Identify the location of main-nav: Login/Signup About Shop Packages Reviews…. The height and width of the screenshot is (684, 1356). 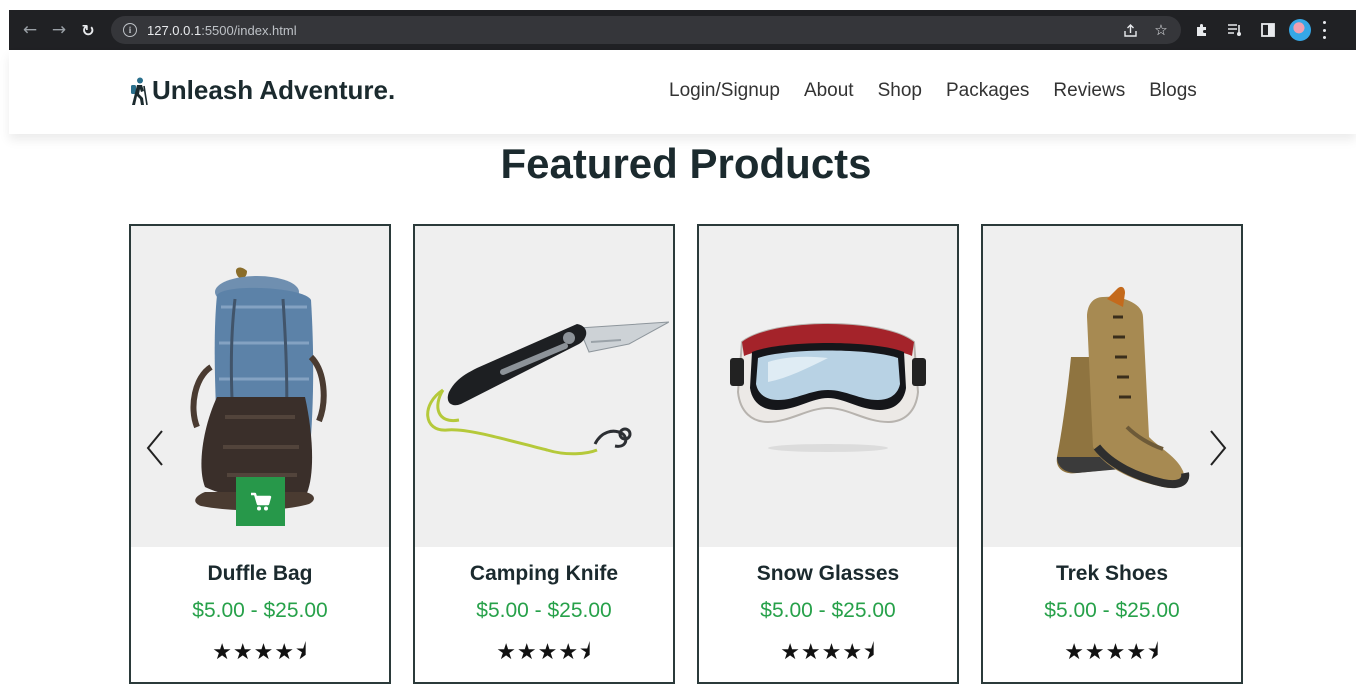
(945, 91).